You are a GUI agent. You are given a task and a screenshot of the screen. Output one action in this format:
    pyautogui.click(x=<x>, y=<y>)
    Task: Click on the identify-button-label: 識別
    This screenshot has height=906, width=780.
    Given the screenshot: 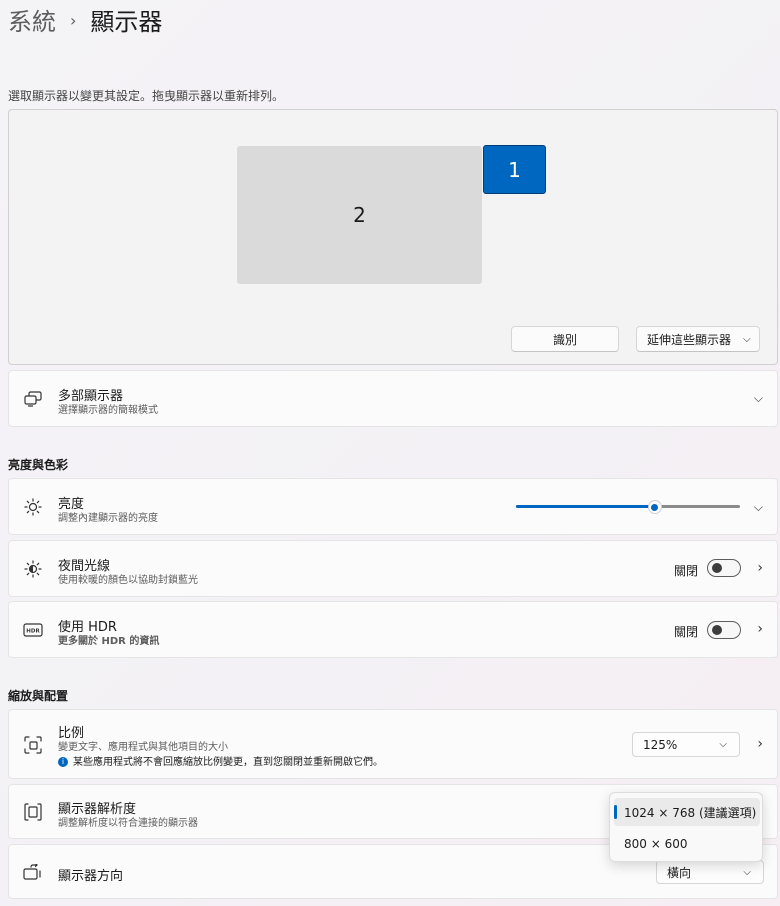 What is the action you would take?
    pyautogui.click(x=564, y=339)
    